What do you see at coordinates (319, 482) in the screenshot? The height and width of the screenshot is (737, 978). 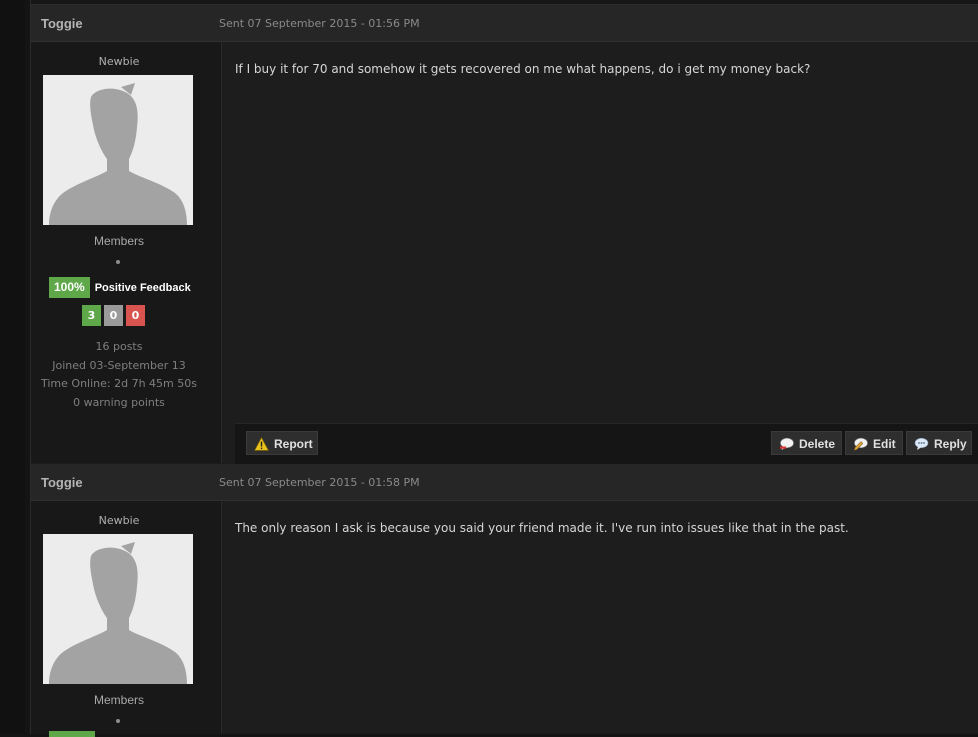 I see `post-date: Sent 07 September 2015 - 01:58 PM` at bounding box center [319, 482].